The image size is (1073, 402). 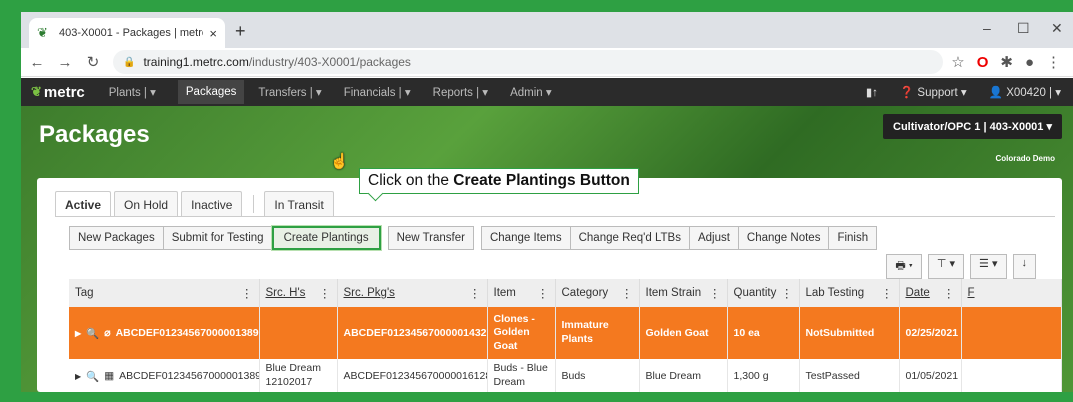 I want to click on change-items-button: Change Items, so click(x=525, y=238).